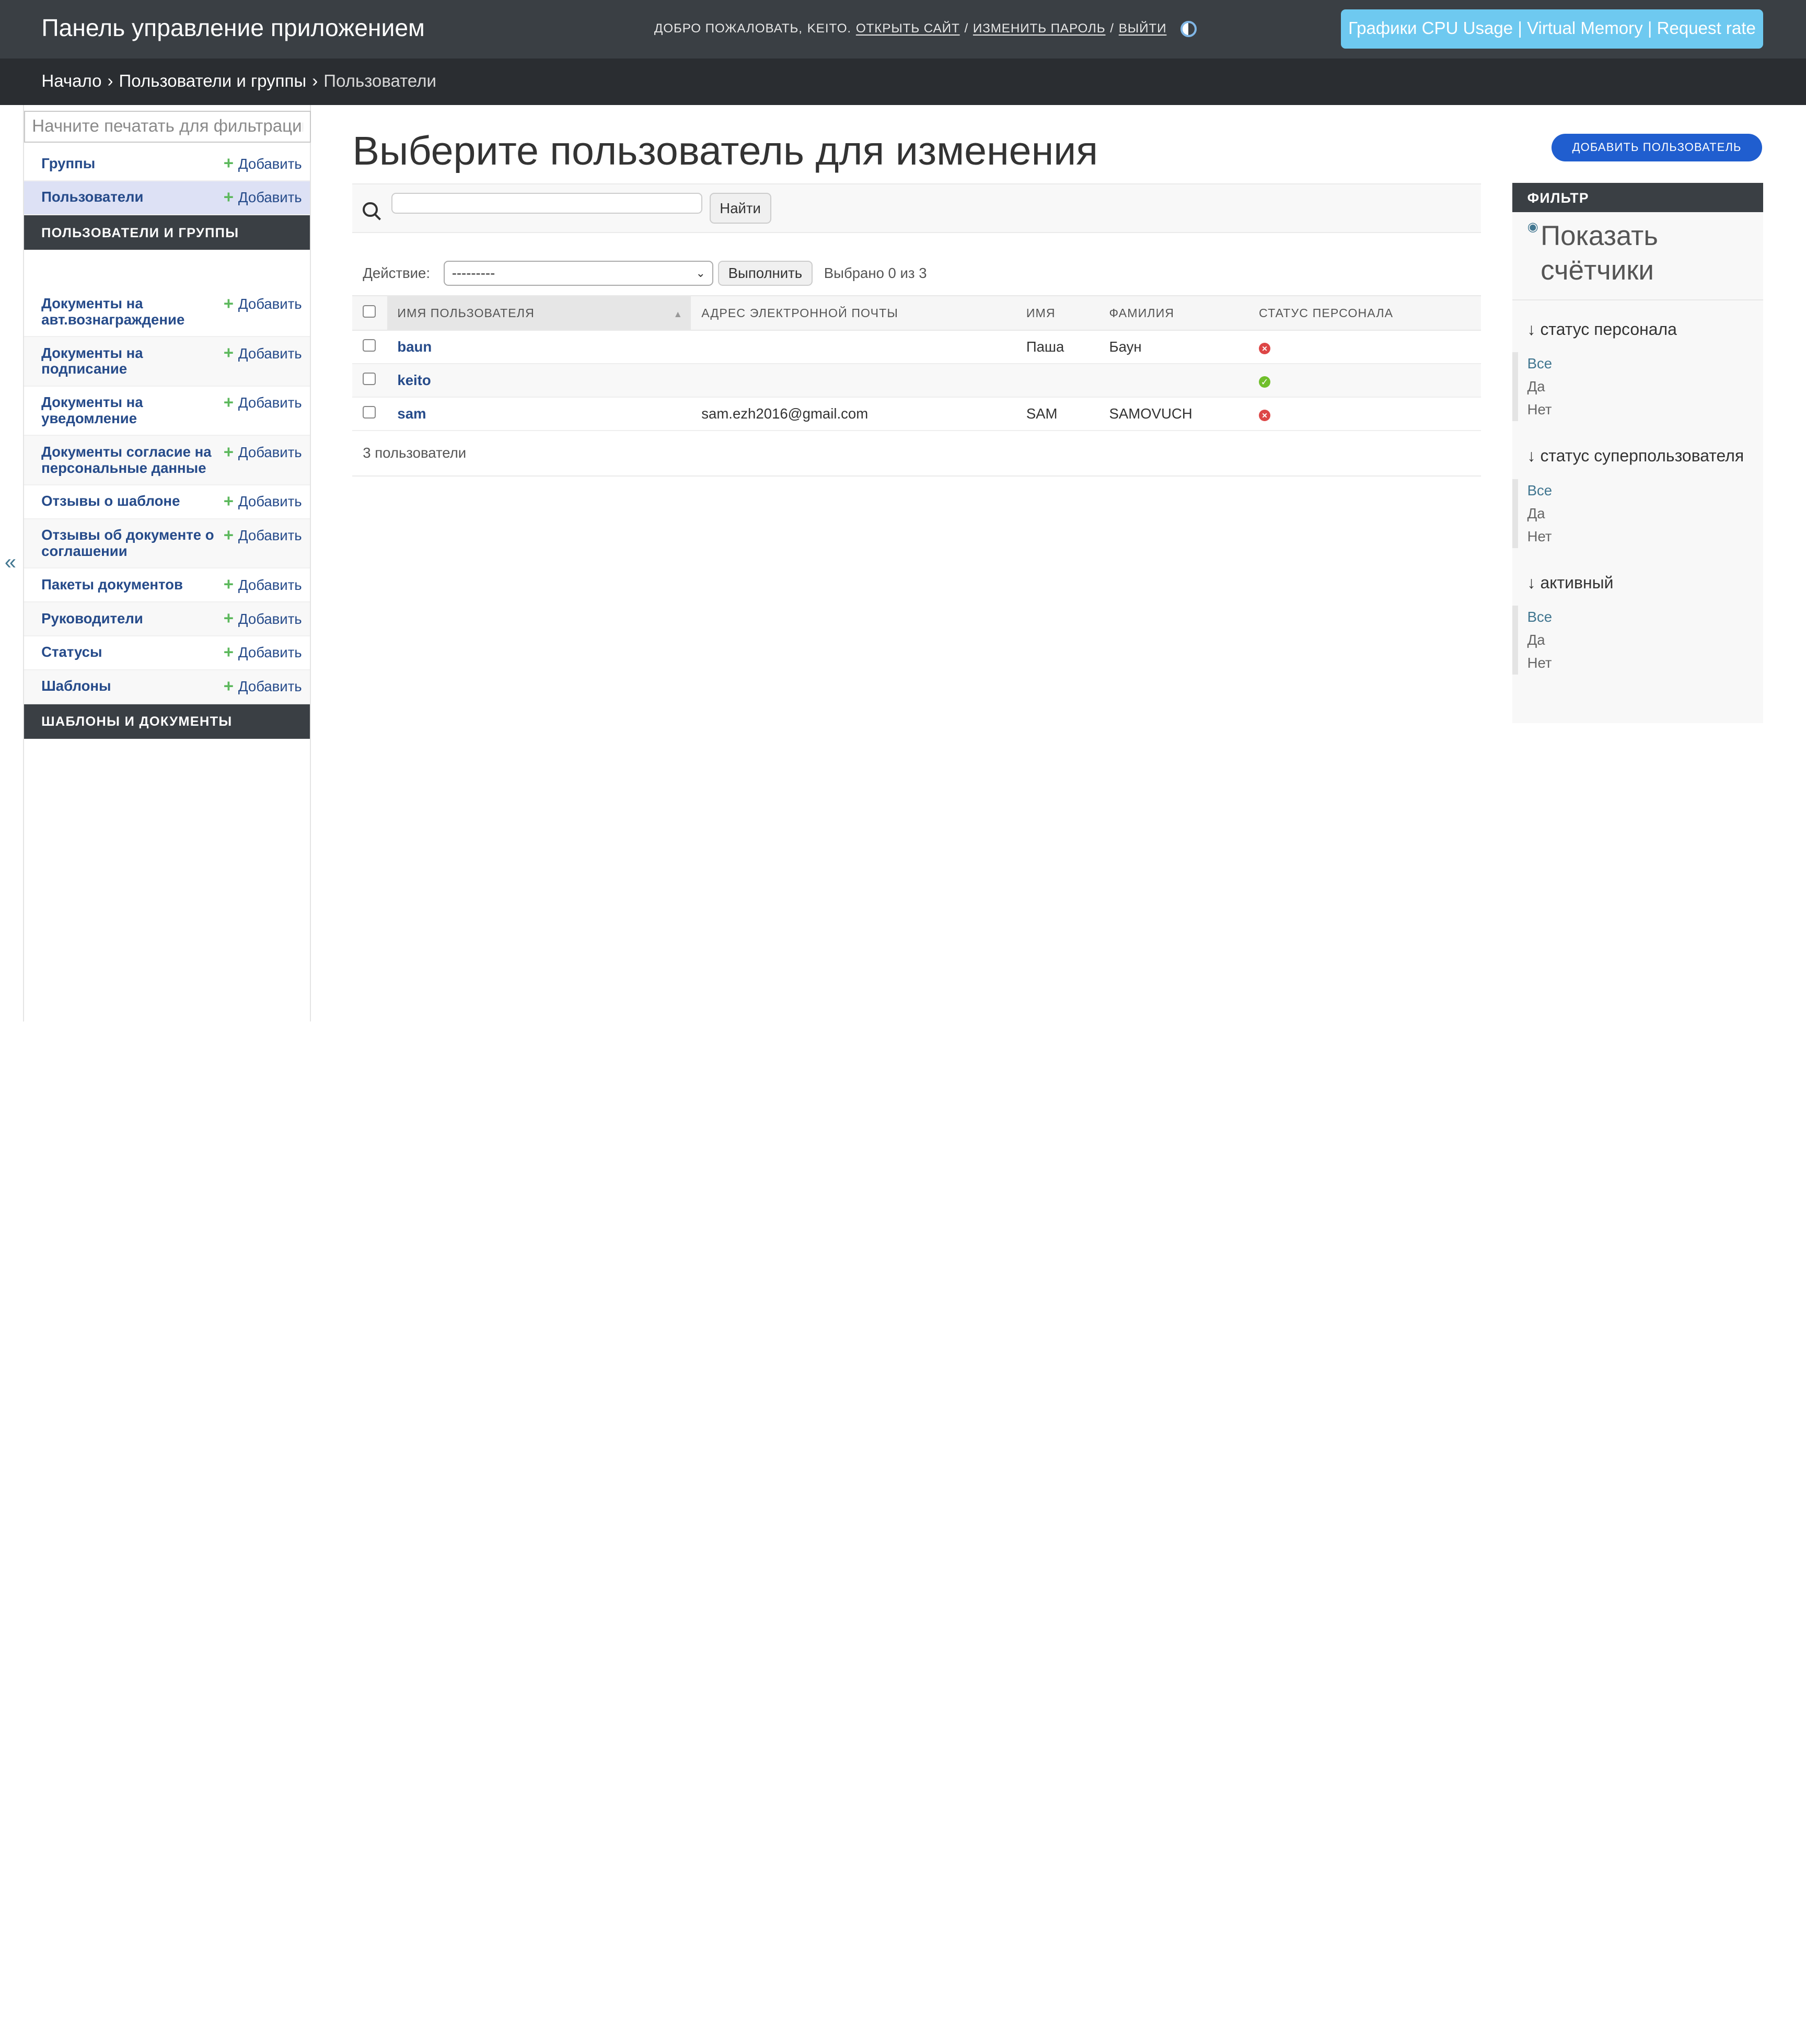 The height and width of the screenshot is (2044, 1806). I want to click on username-link: keito, so click(414, 380).